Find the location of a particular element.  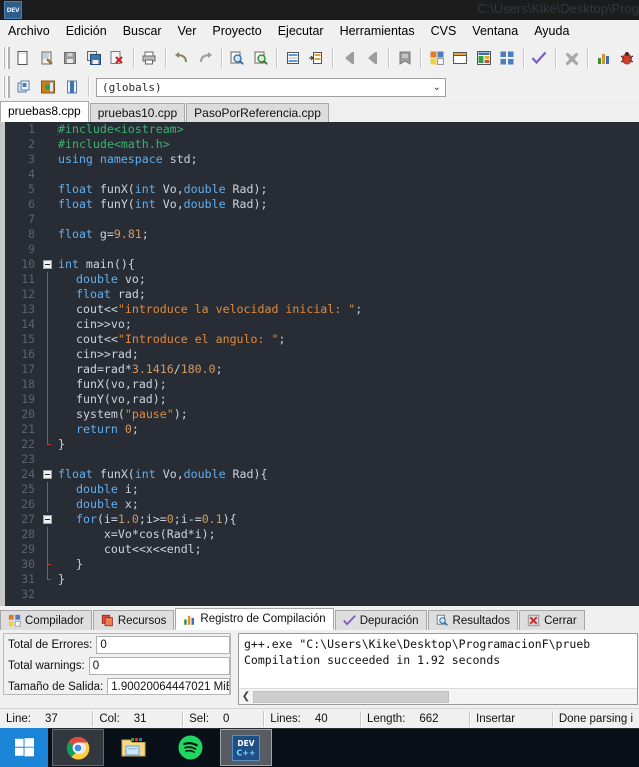

code-line: 1 #include<iostream> is located at coordinates (322, 129).